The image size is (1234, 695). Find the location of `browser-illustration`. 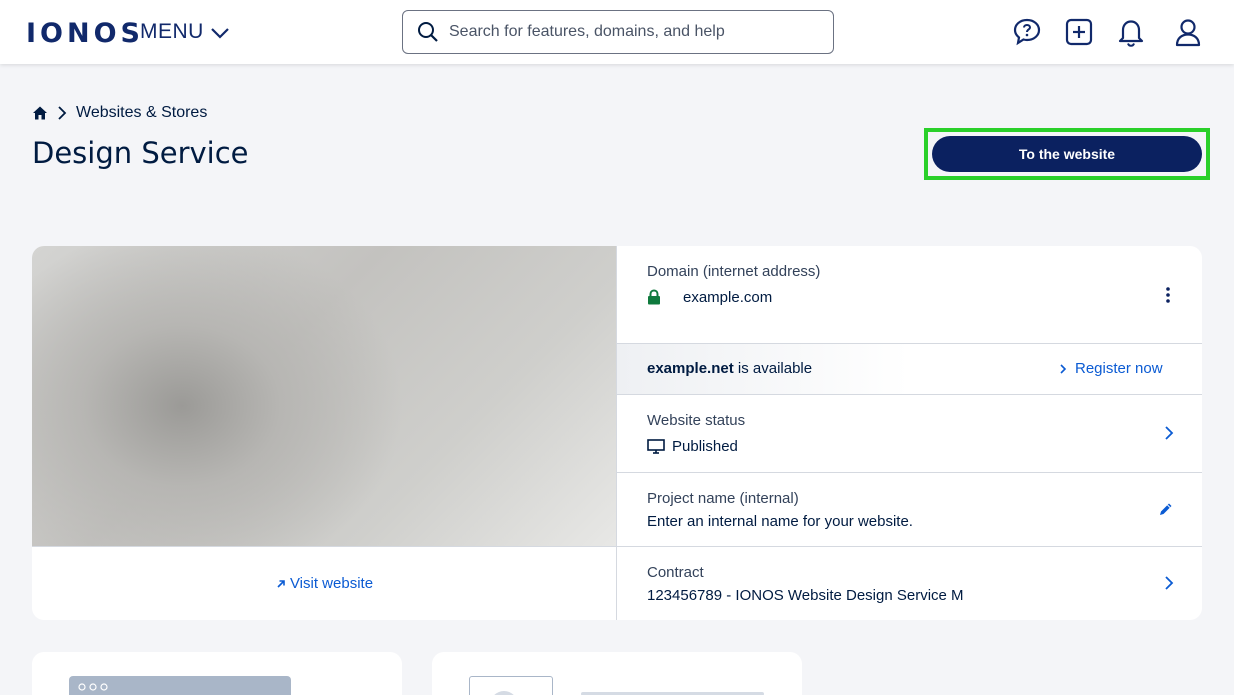

browser-illustration is located at coordinates (180, 685).